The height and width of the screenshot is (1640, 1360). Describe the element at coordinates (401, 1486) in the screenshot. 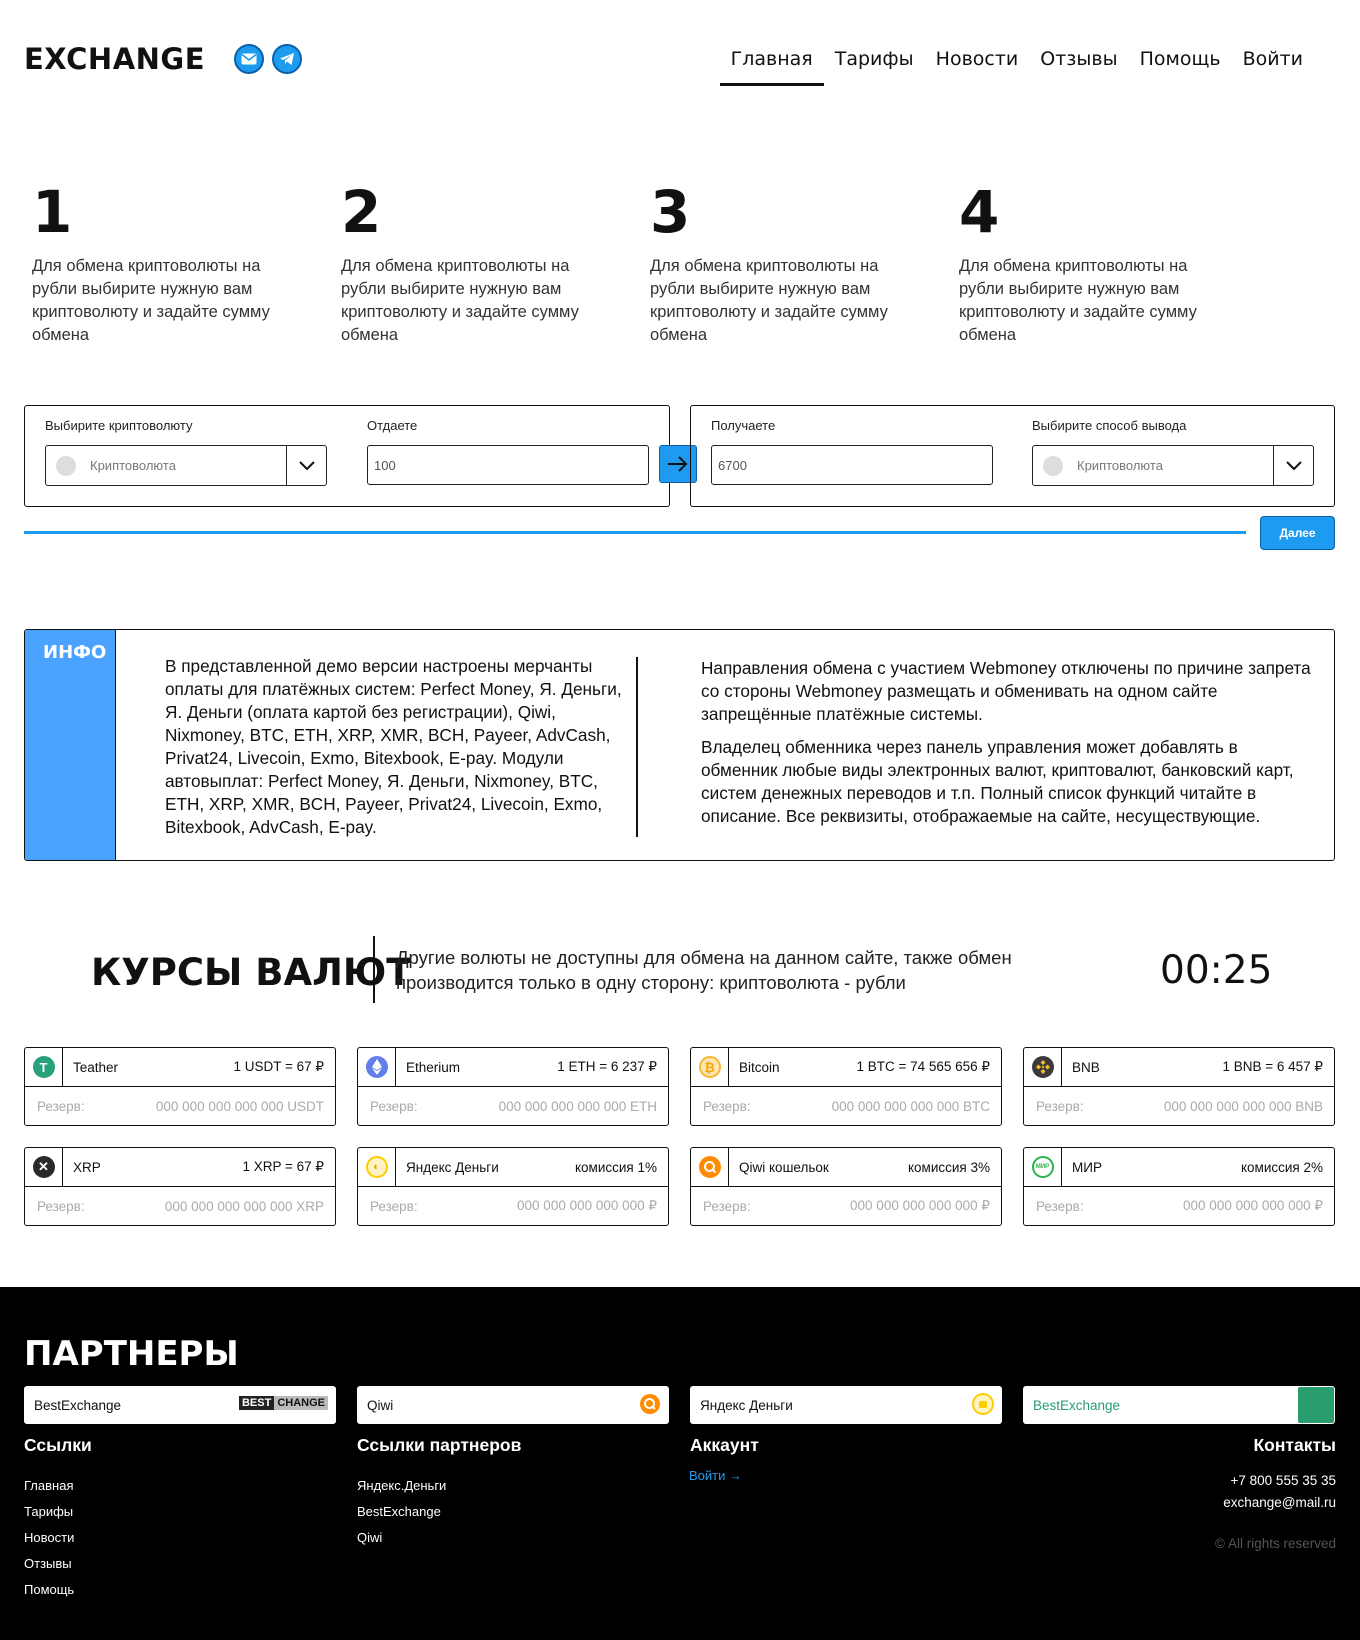

I see `partner-link-yandex: Яндекс.Деньги` at that location.